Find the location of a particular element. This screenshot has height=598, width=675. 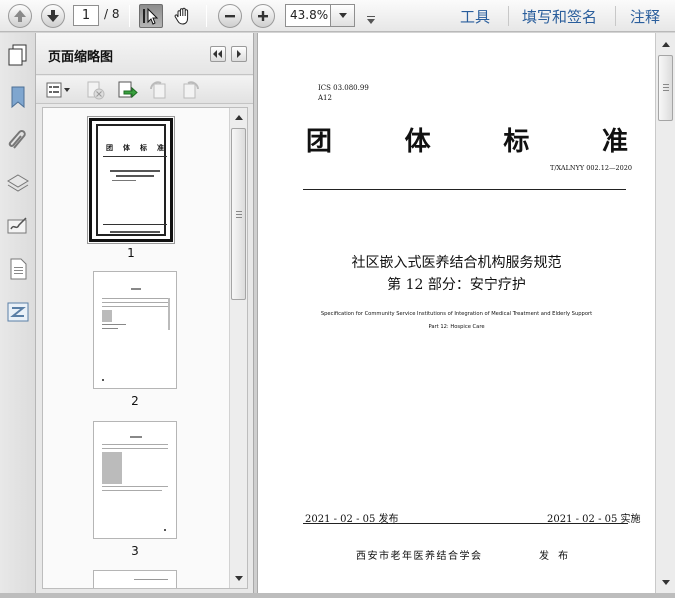

signatures-nav-button is located at coordinates (18, 227).